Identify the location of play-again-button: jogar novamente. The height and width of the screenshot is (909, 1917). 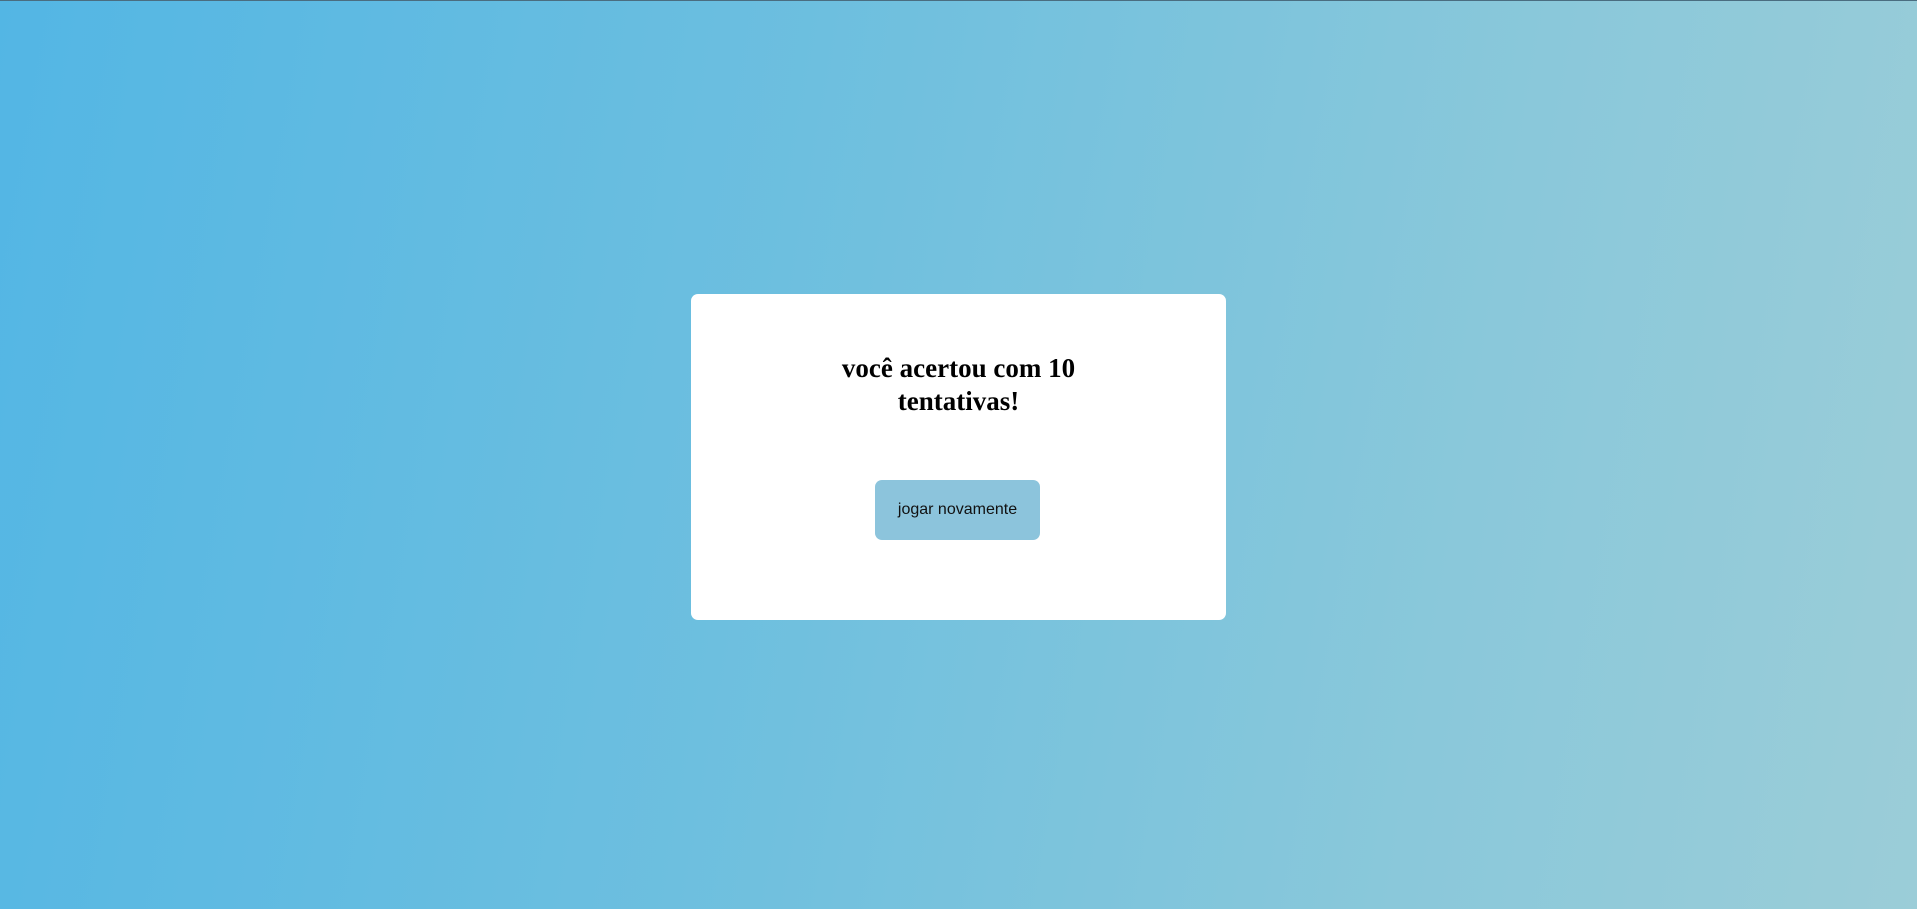
(957, 510).